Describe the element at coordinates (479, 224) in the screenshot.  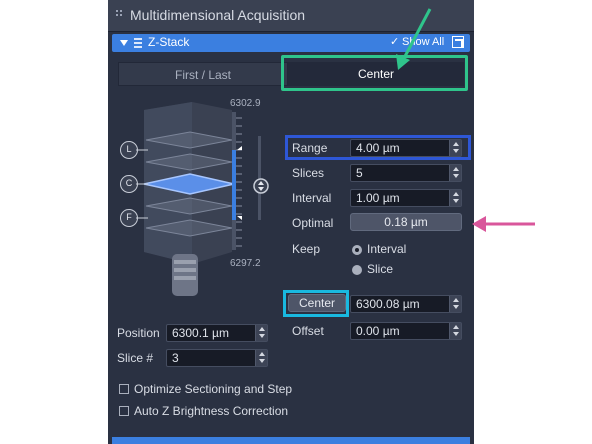
I see `pink-arrow-head` at that location.